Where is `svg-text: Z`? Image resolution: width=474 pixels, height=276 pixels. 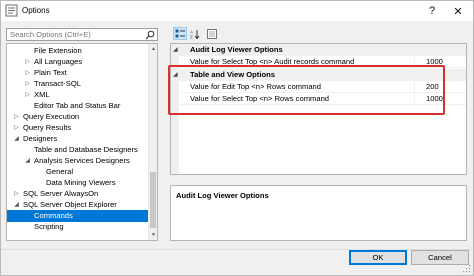
svg-text: Z is located at coordinates (191, 36).